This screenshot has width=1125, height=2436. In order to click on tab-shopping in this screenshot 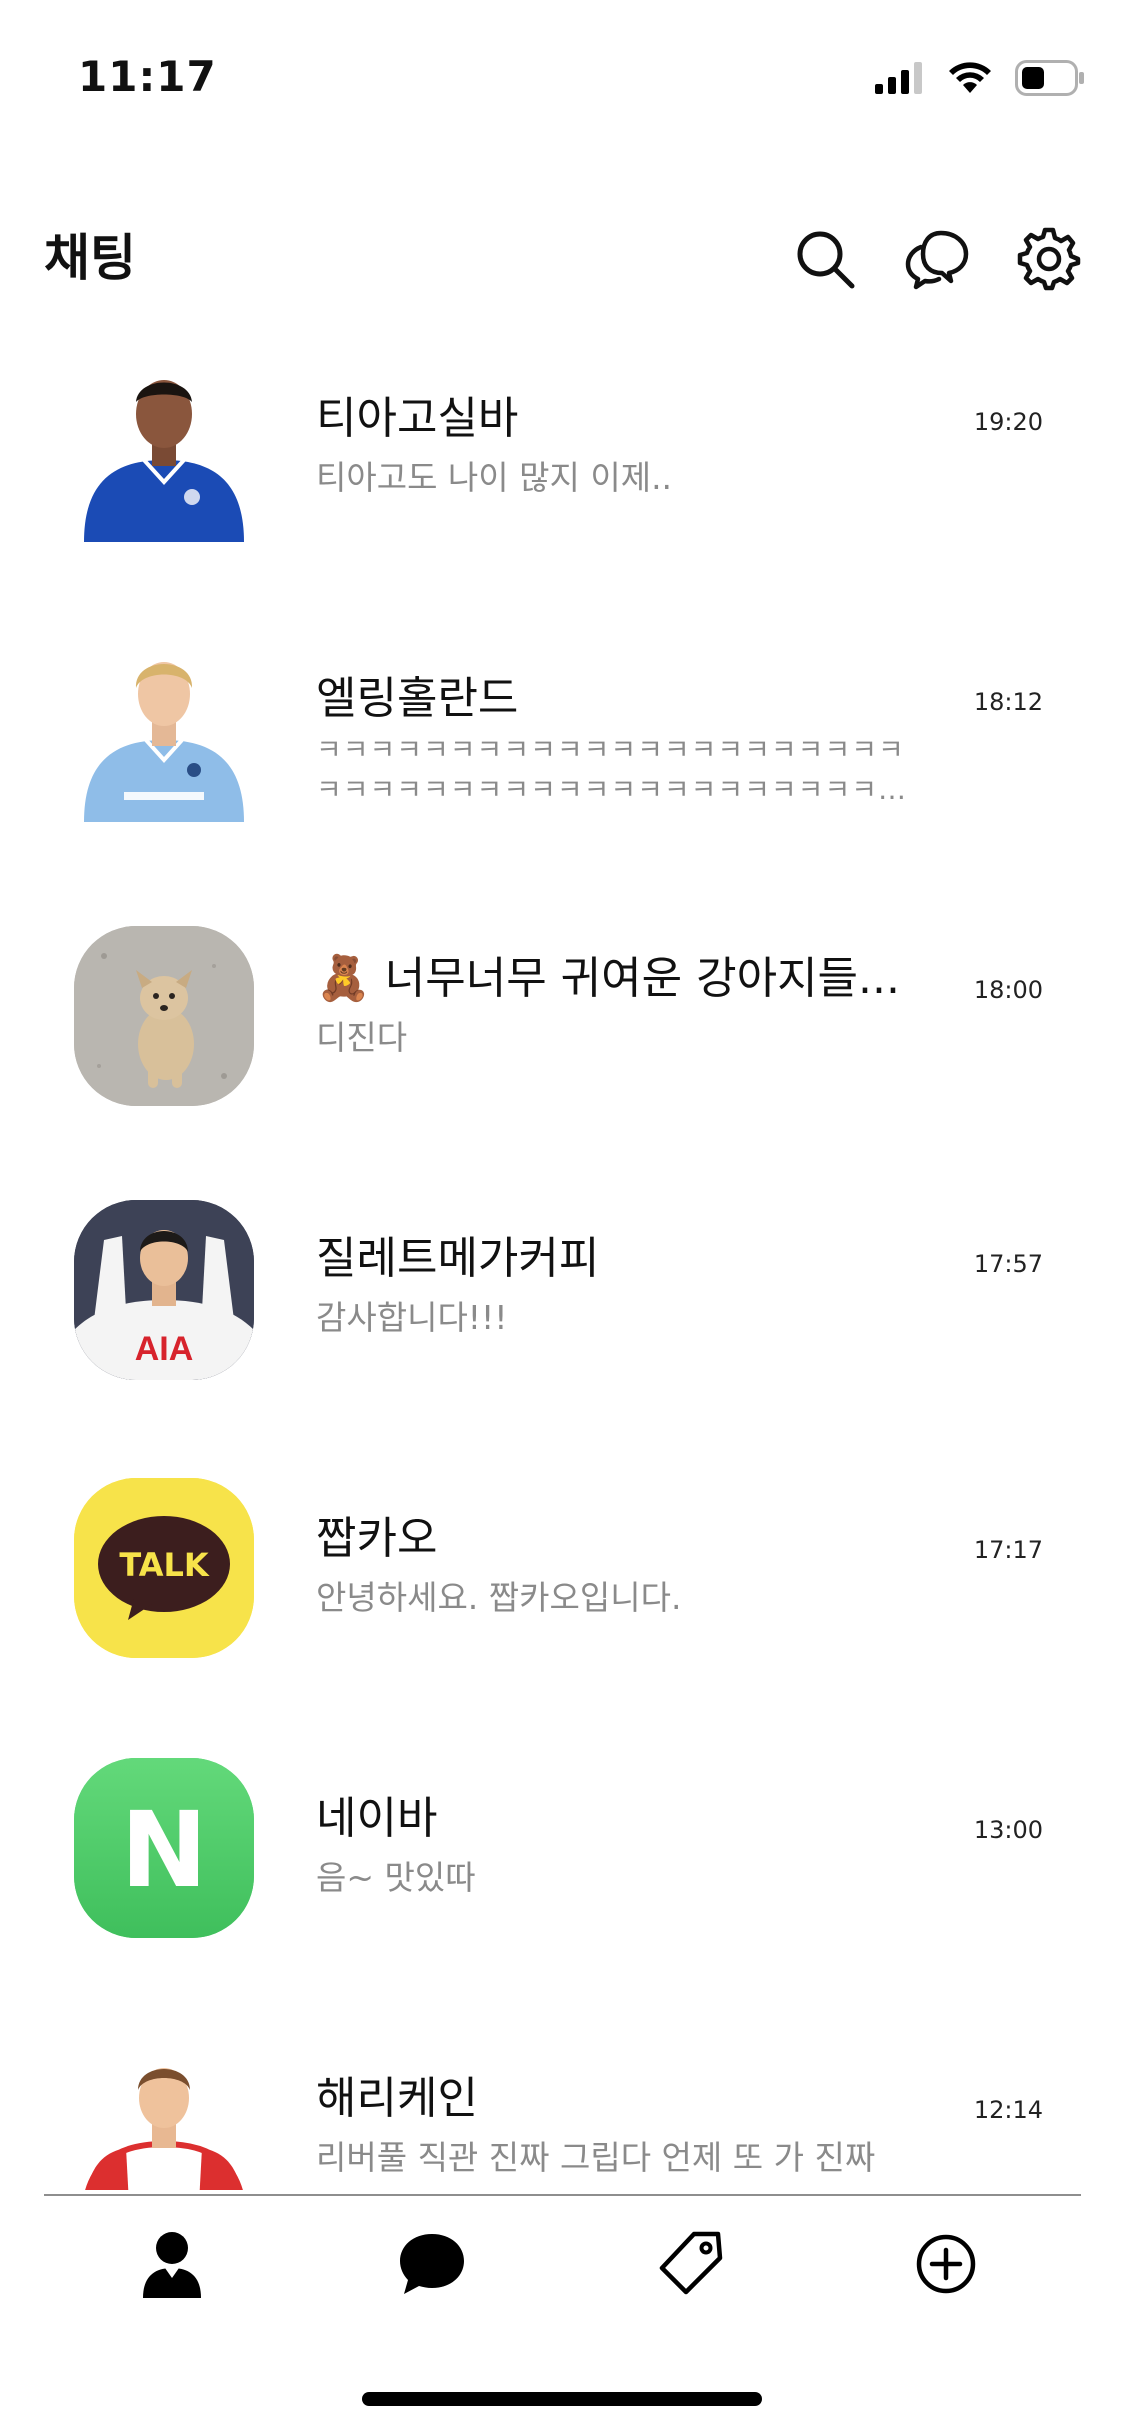, I will do `click(690, 2264)`.